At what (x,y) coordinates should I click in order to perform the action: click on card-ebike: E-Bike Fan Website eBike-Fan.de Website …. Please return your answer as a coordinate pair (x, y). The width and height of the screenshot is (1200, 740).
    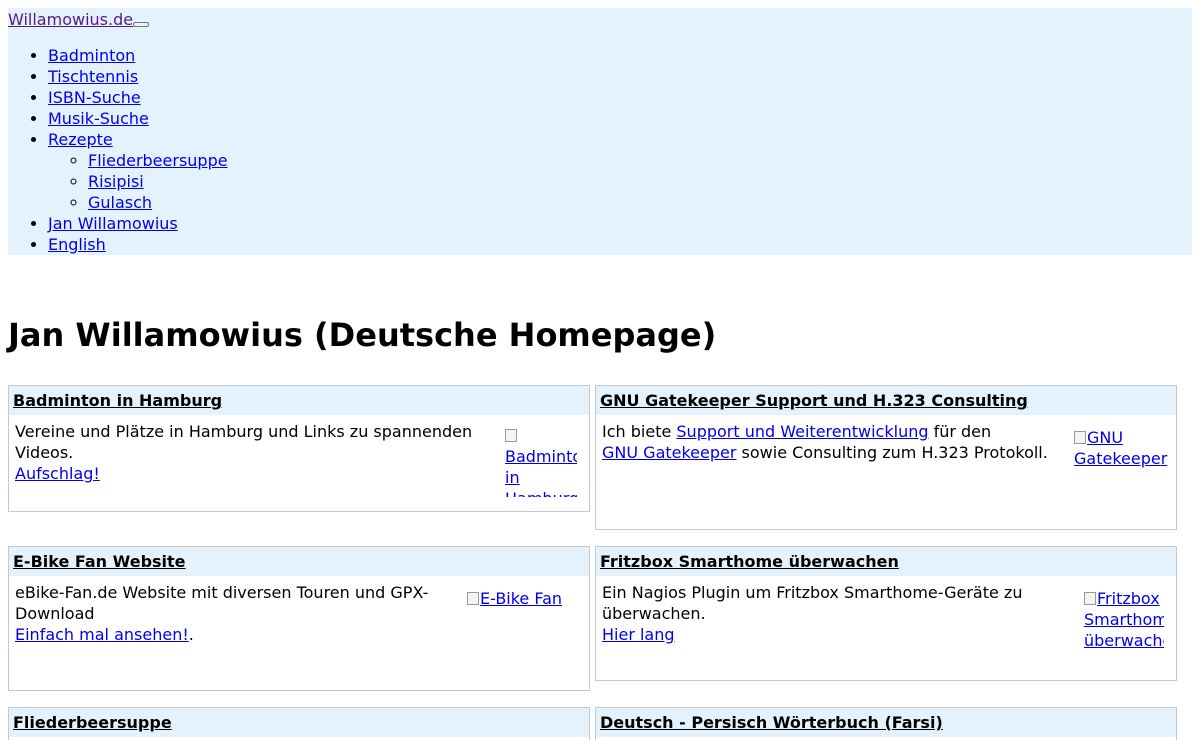
    Looking at the image, I should click on (299, 618).